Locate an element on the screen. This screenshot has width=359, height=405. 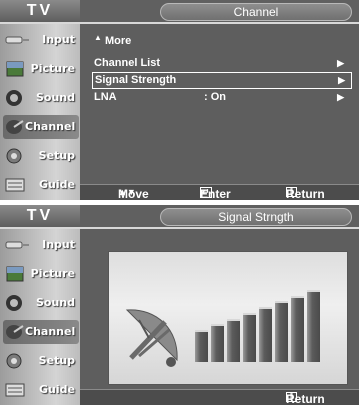
more-item: ▲ More is located at coordinates (222, 41).